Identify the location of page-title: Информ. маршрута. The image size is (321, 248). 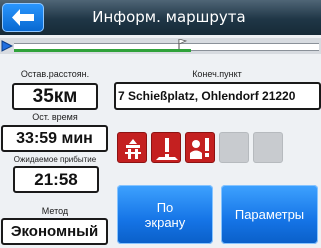
(169, 17).